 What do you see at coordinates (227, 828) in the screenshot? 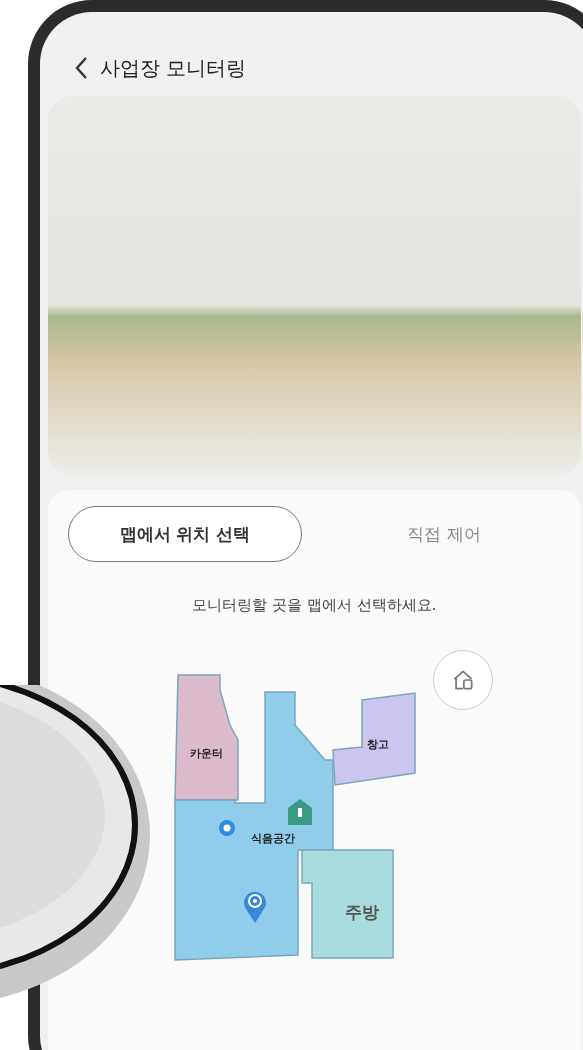
I see `robot-location-icon` at bounding box center [227, 828].